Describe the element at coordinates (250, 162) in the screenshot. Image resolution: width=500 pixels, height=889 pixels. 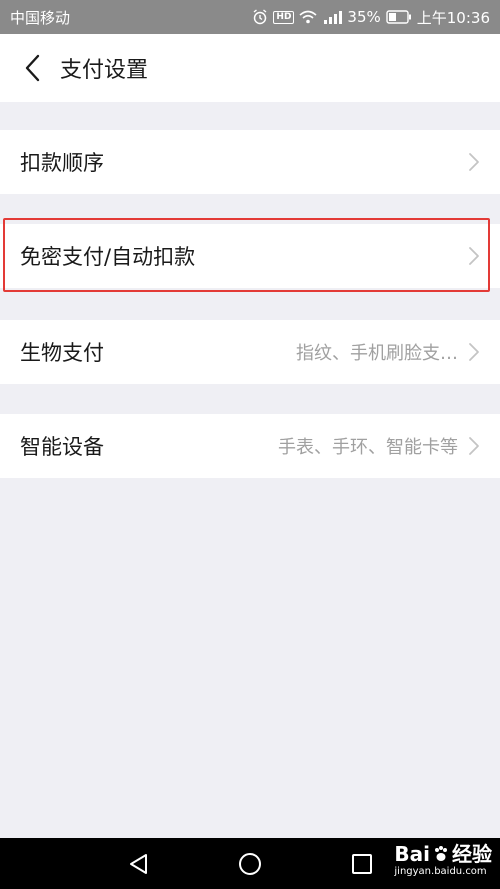
I see `row-deduction-order: 扣款顺序` at that location.